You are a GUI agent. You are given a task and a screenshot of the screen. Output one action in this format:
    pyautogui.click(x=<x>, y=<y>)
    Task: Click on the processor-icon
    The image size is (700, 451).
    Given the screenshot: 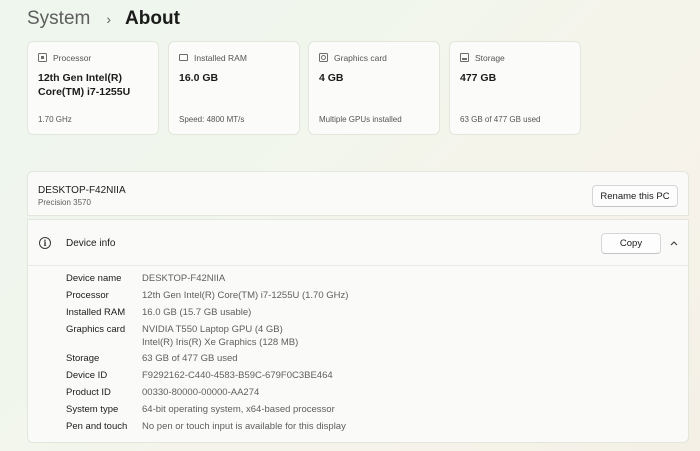 What is the action you would take?
    pyautogui.click(x=42, y=57)
    